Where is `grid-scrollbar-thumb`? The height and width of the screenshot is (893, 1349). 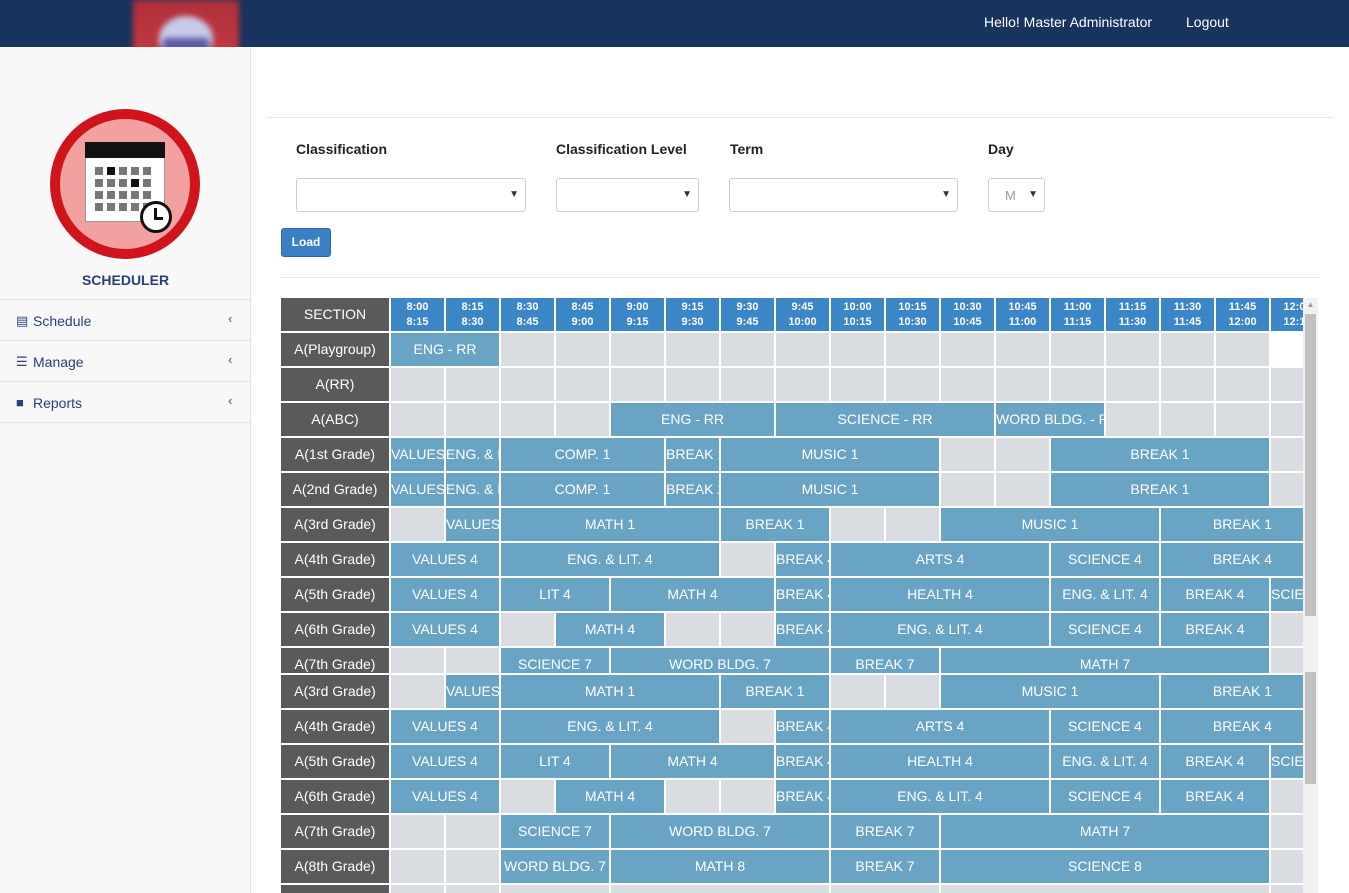 grid-scrollbar-thumb is located at coordinates (1310, 465).